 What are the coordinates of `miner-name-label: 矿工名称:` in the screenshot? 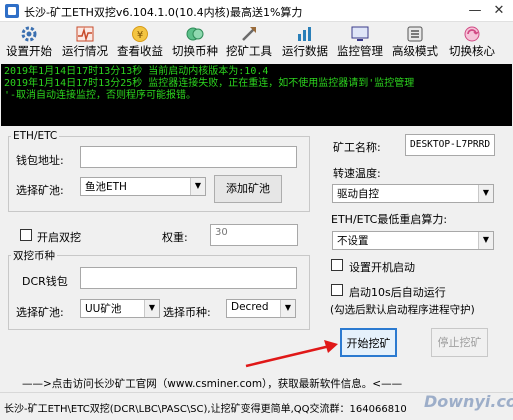 It's located at (357, 147).